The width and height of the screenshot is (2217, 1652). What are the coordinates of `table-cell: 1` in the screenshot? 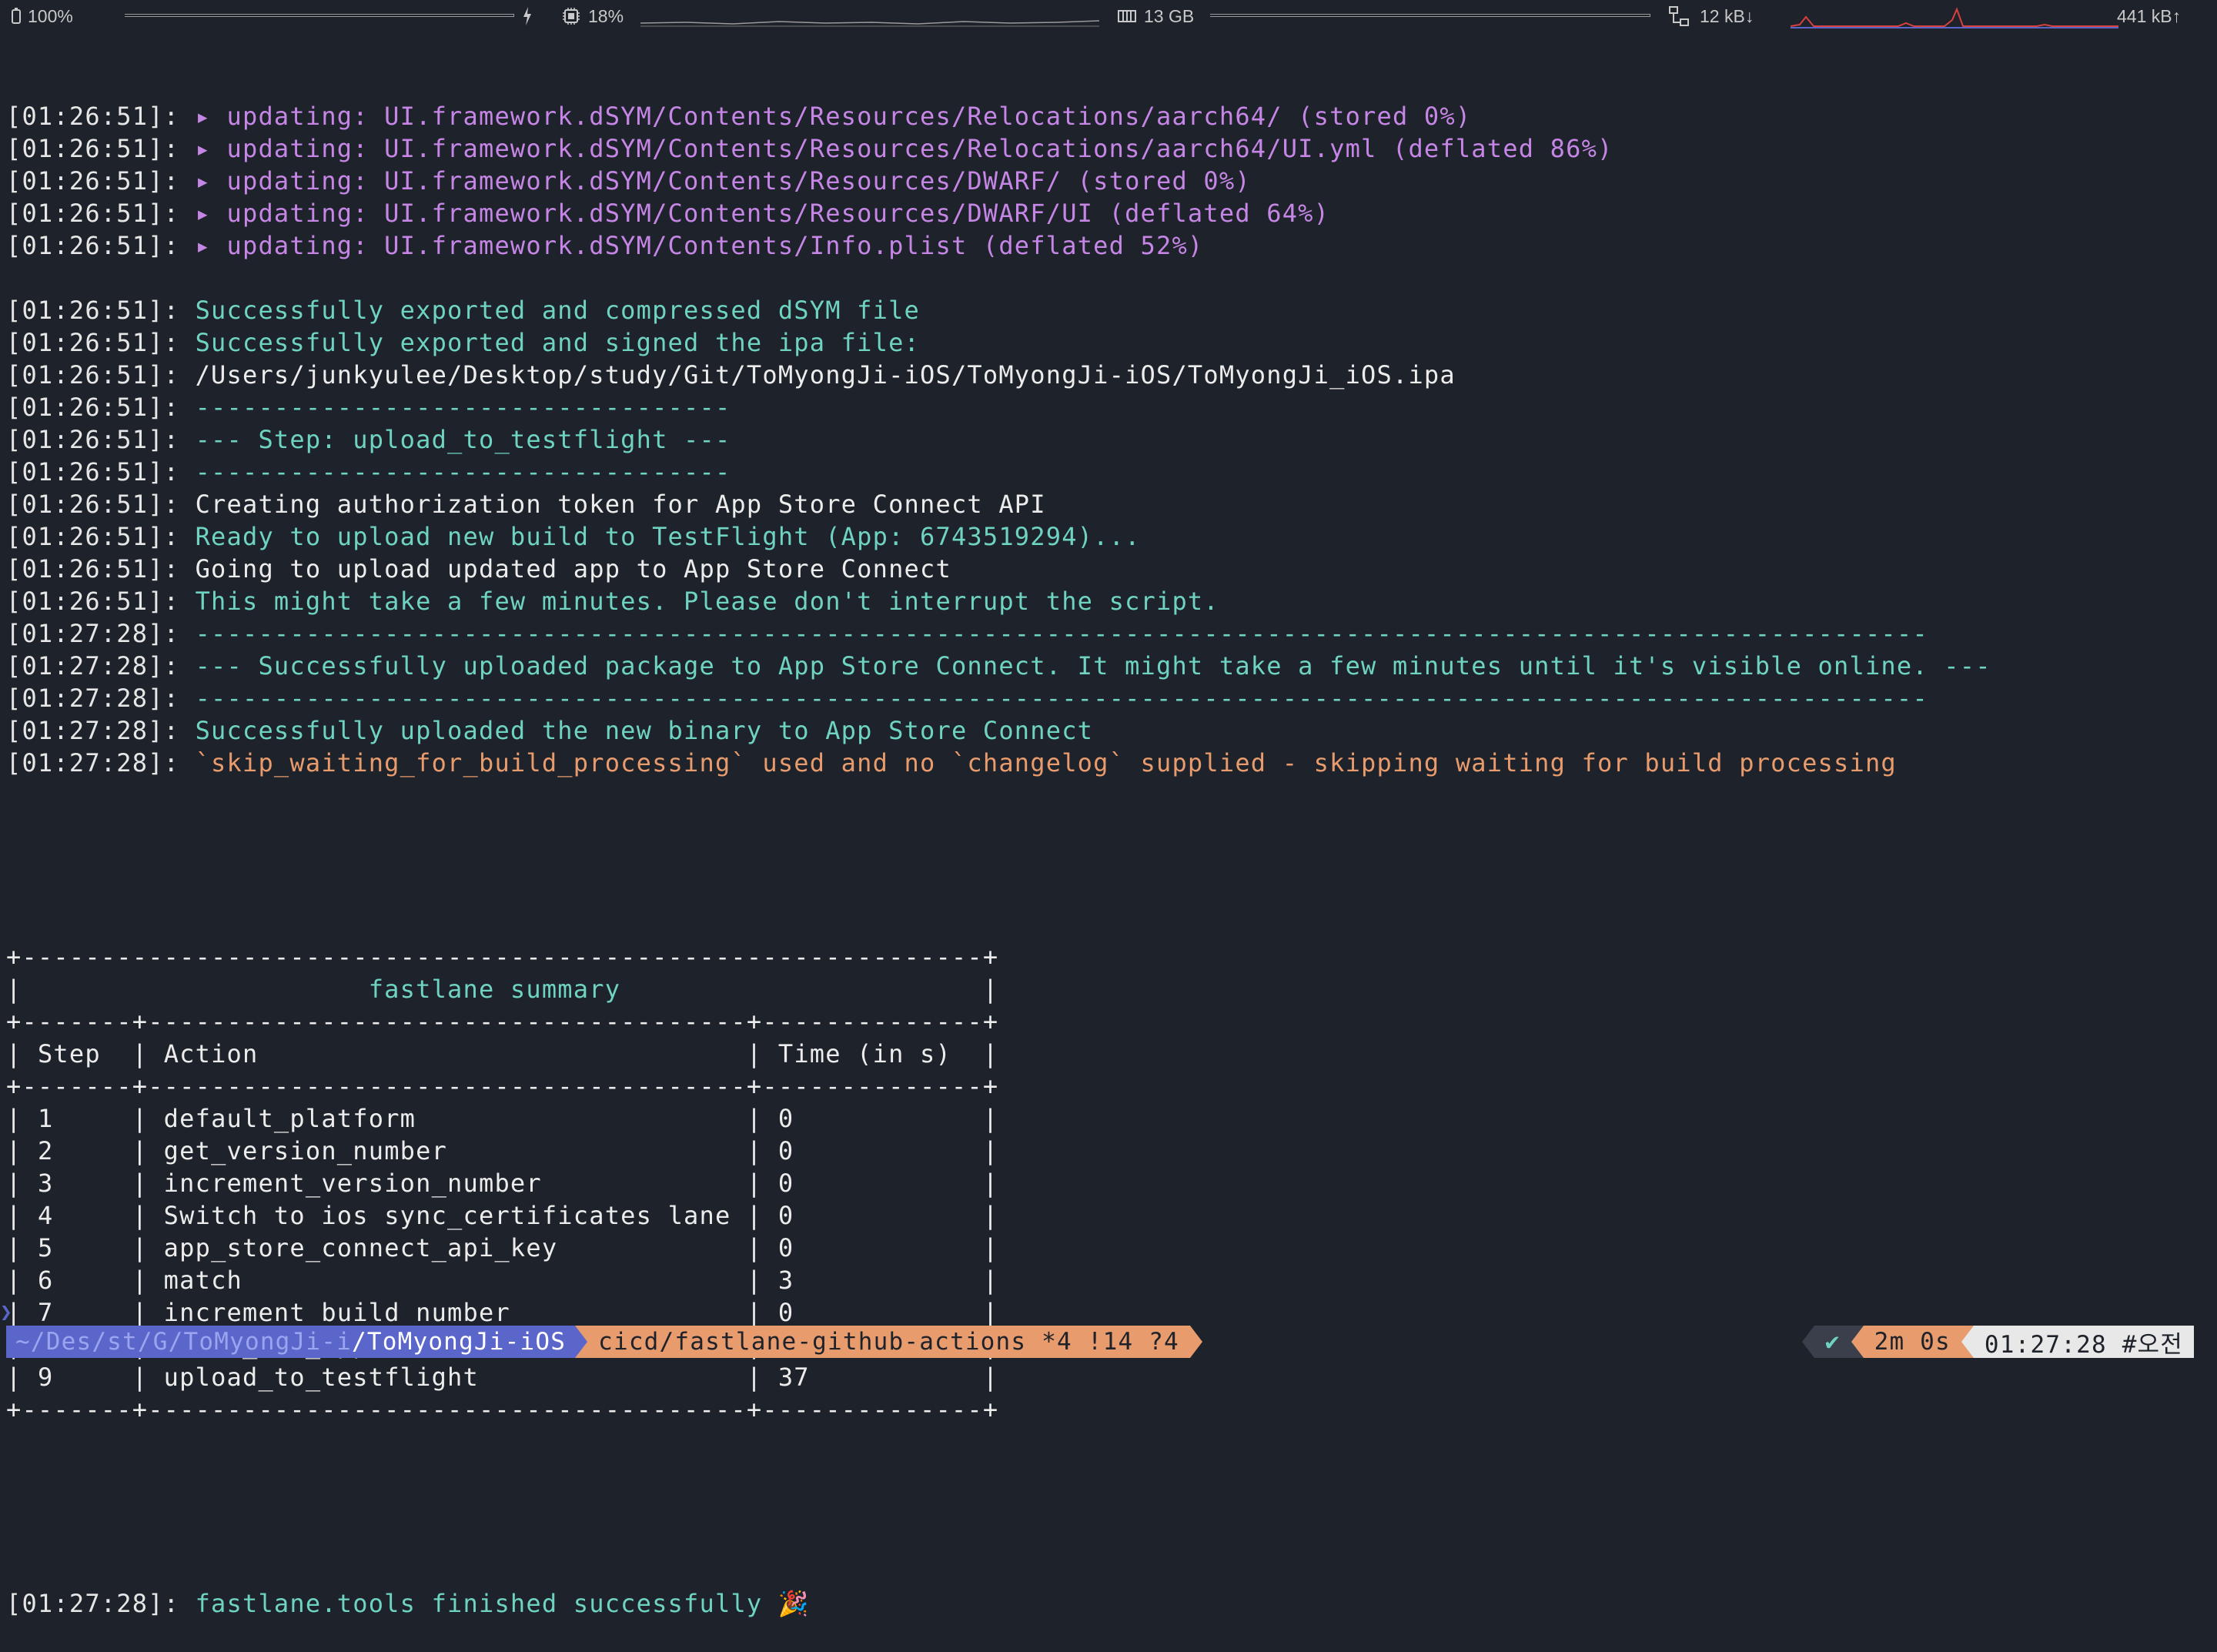 It's located at (46, 1118).